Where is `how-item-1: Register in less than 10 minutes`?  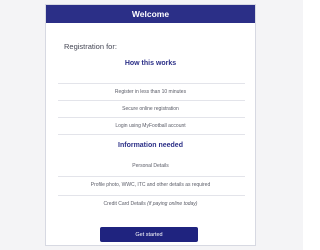
how-item-1: Register in less than 10 minutes is located at coordinates (150, 92).